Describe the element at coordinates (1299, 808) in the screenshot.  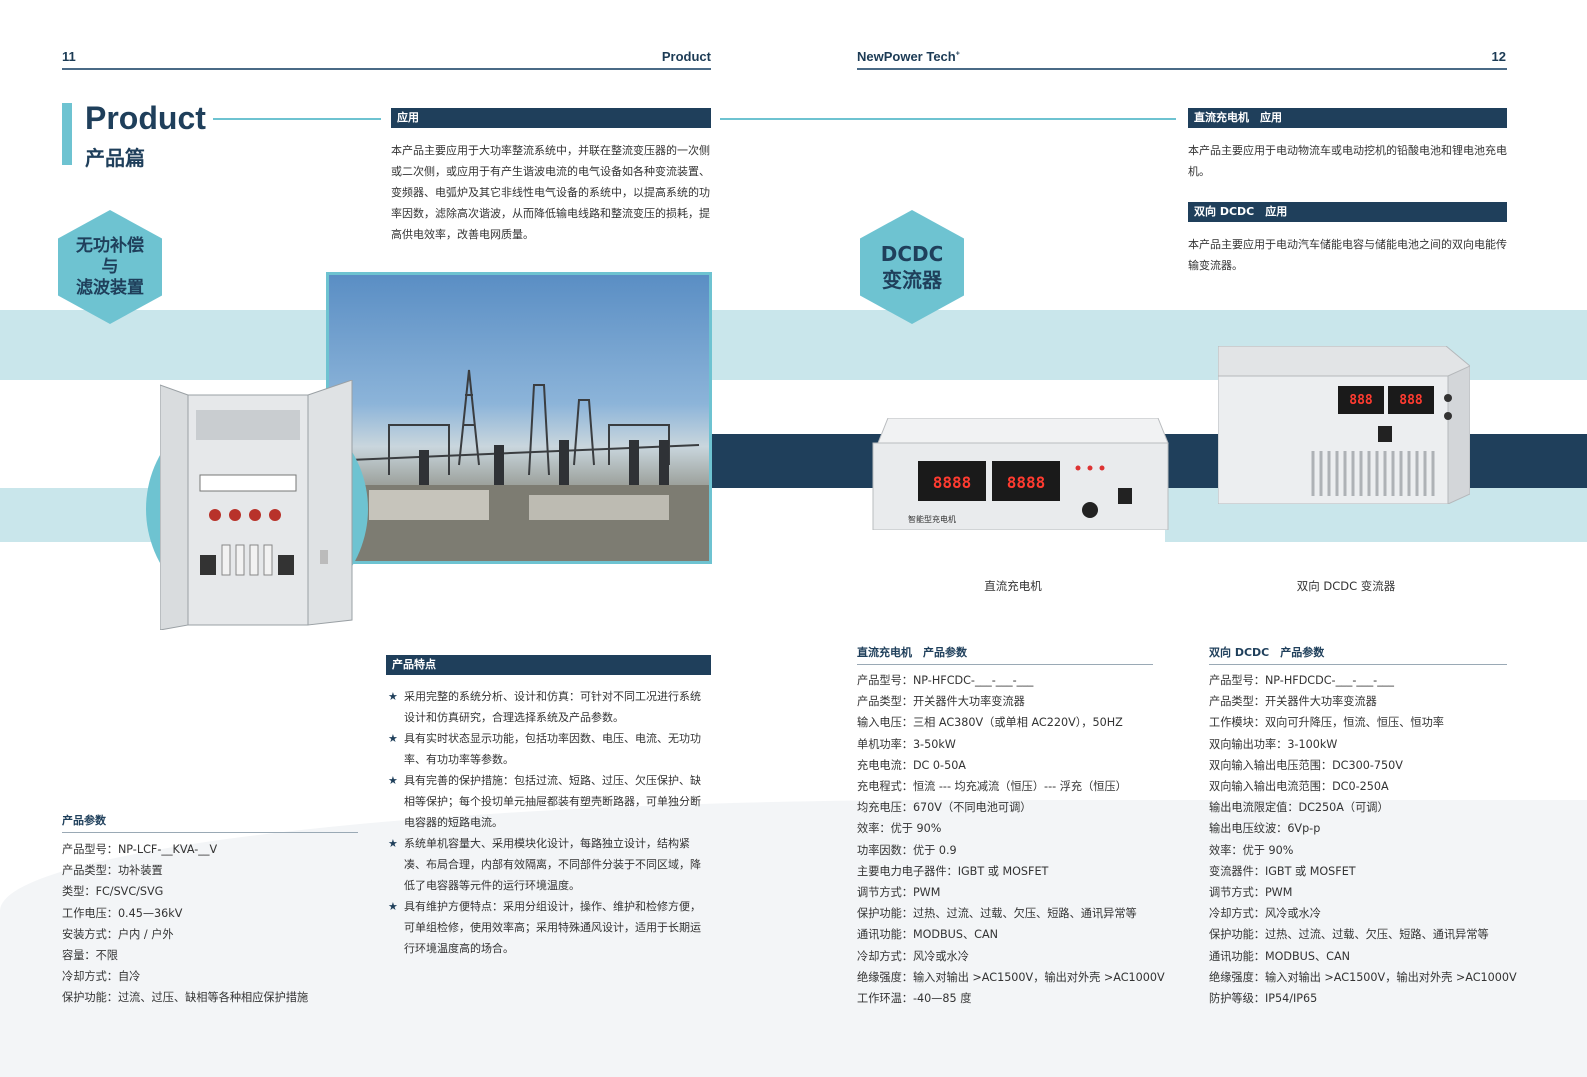
I see `param-item: 输出电流限定值：DC250A（可调）` at that location.